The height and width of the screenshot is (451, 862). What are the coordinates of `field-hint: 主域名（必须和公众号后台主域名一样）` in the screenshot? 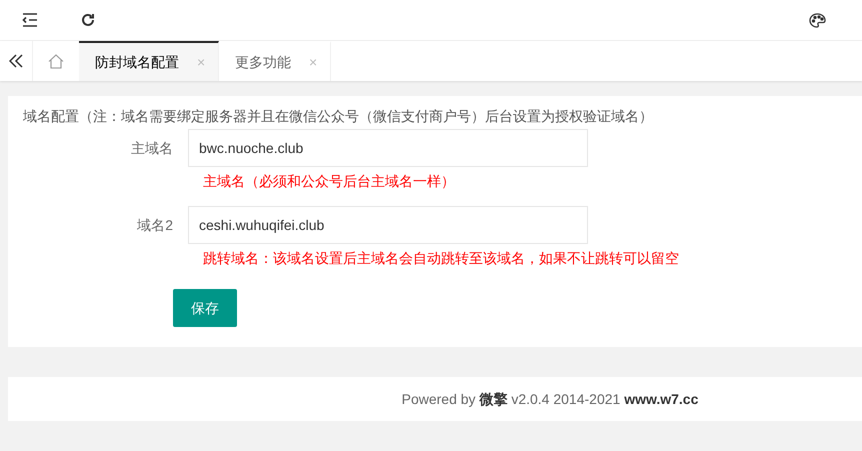 It's located at (329, 181).